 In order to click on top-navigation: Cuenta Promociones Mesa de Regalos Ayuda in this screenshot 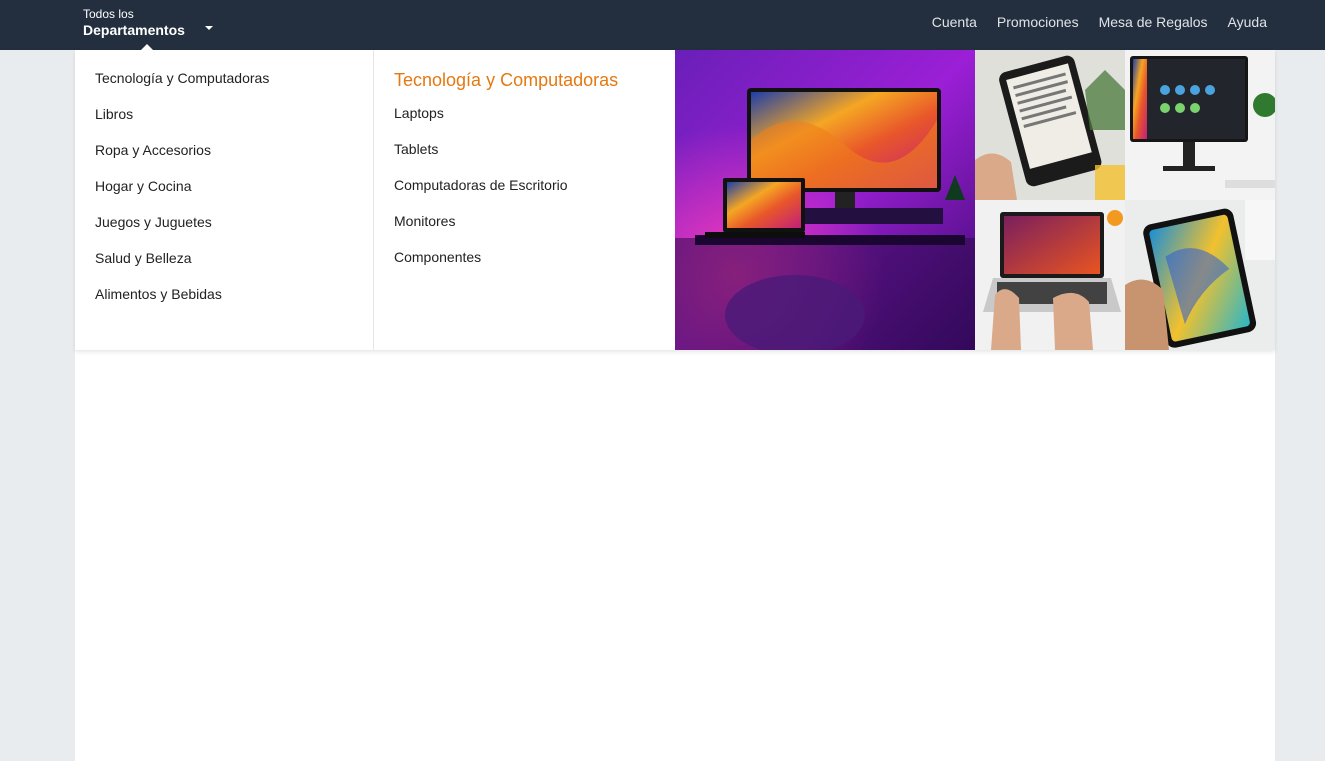, I will do `click(1099, 22)`.